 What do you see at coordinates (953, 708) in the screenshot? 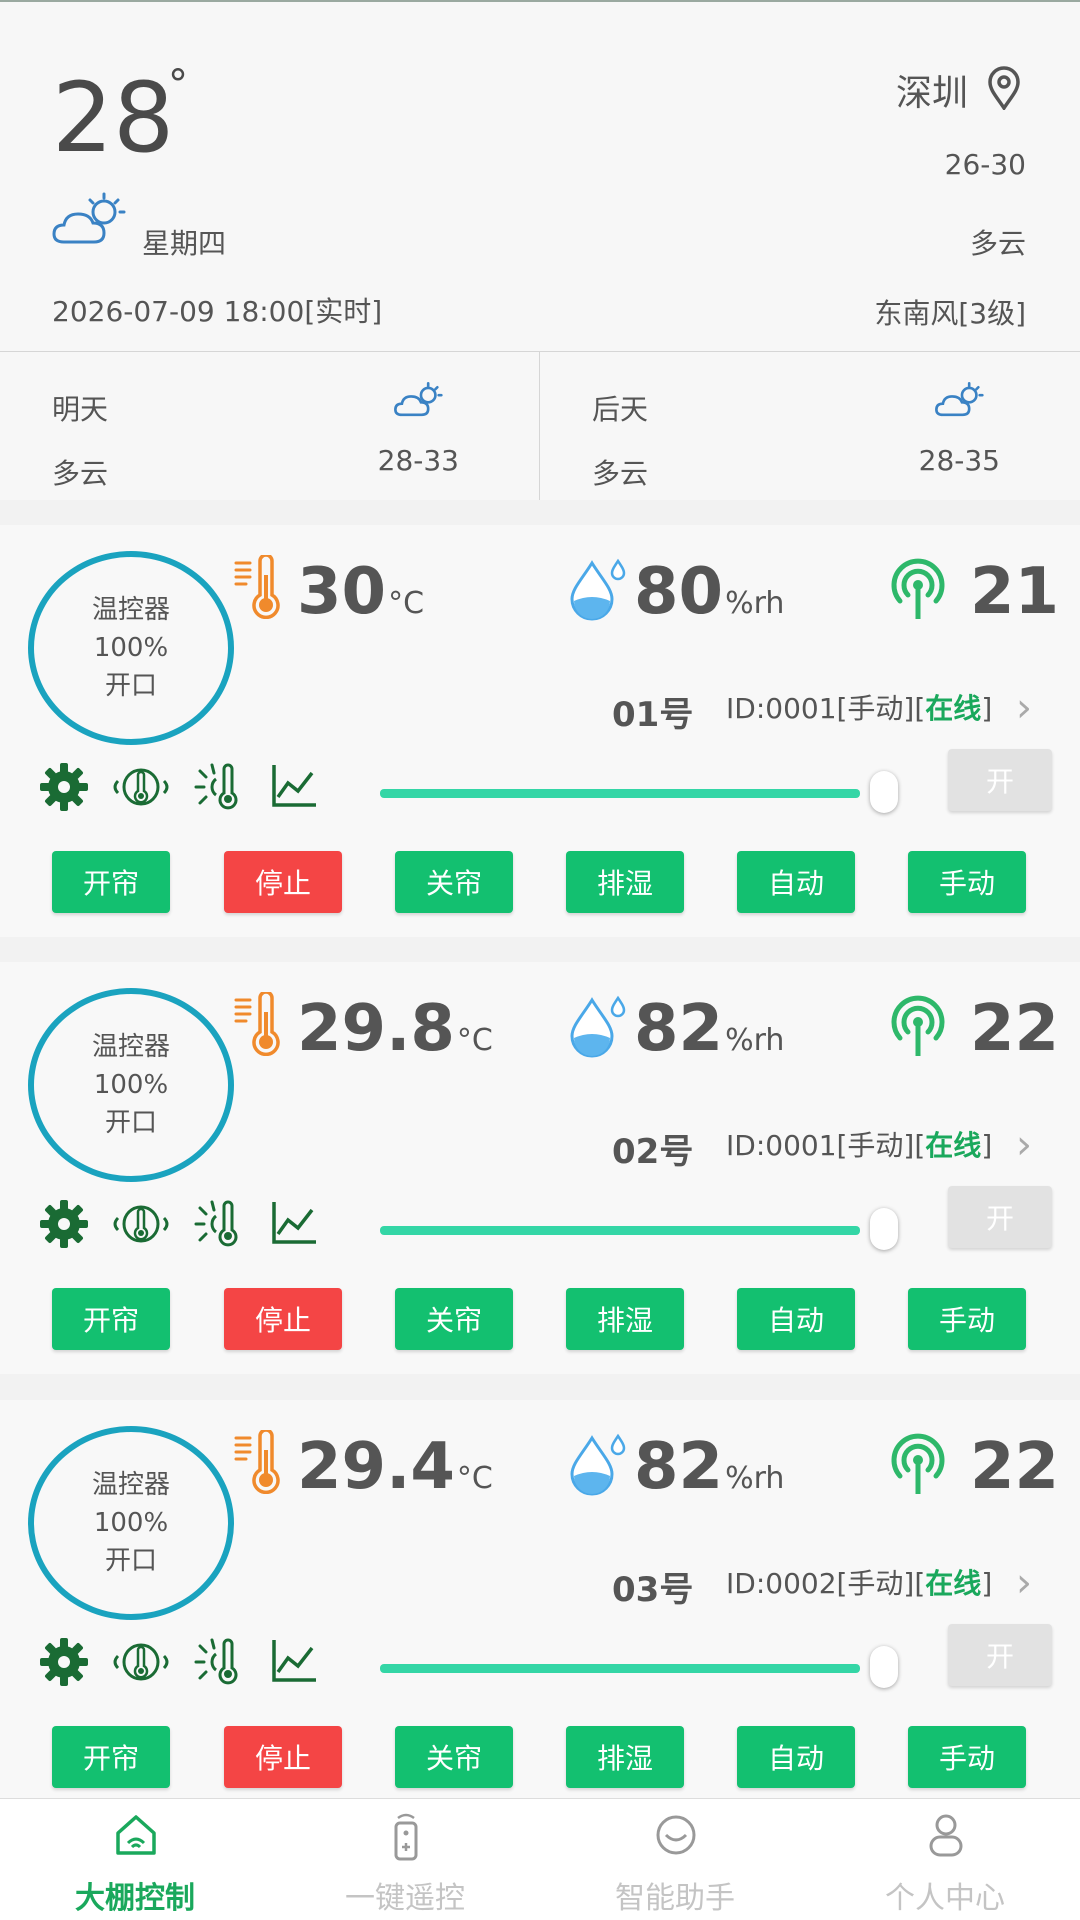
I see `online-status: 在线` at bounding box center [953, 708].